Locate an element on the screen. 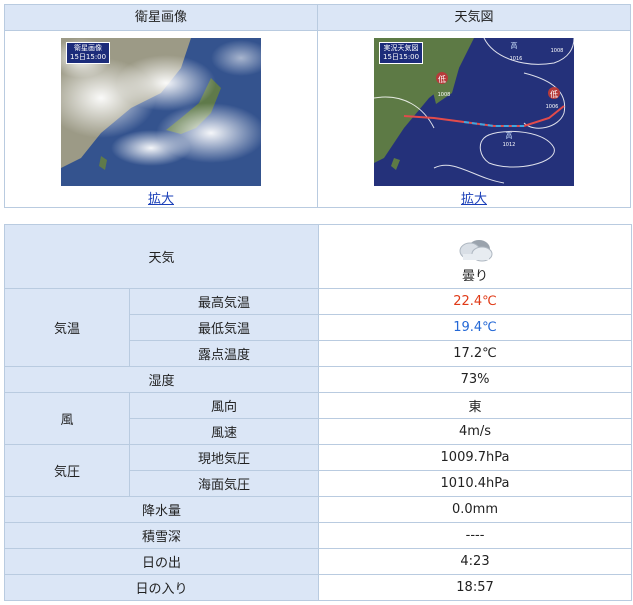  pressure-label: 1016 is located at coordinates (516, 59).